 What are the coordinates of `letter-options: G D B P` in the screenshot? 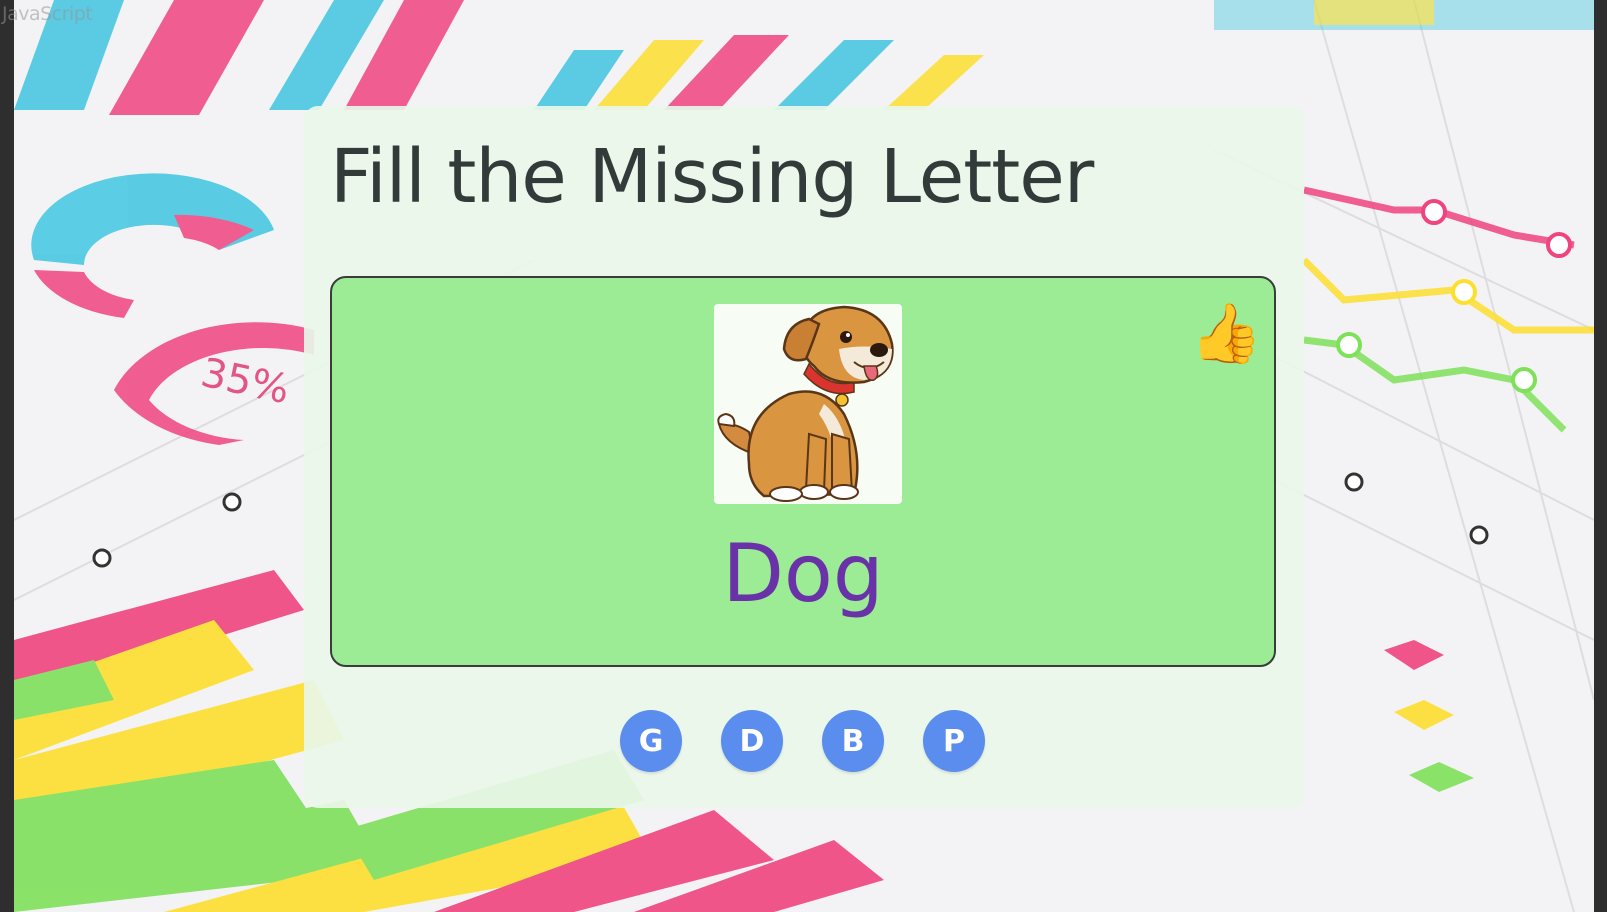 It's located at (802, 741).